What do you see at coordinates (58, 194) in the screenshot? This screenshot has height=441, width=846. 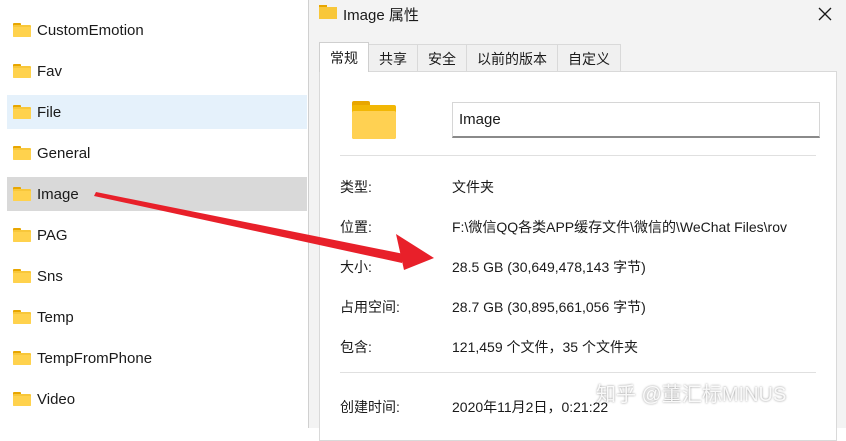 I see `folder-label: Image` at bounding box center [58, 194].